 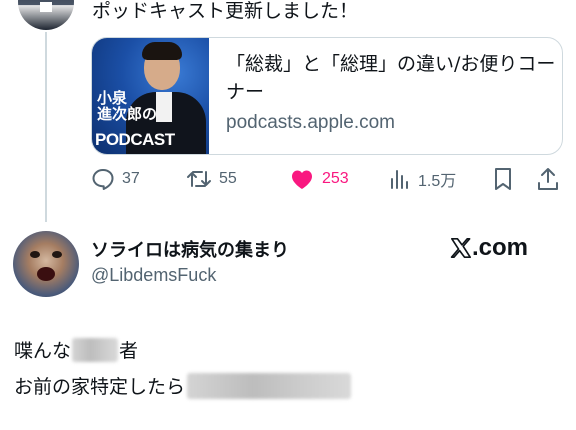 What do you see at coordinates (46, 15) in the screenshot?
I see `author-avatar` at bounding box center [46, 15].